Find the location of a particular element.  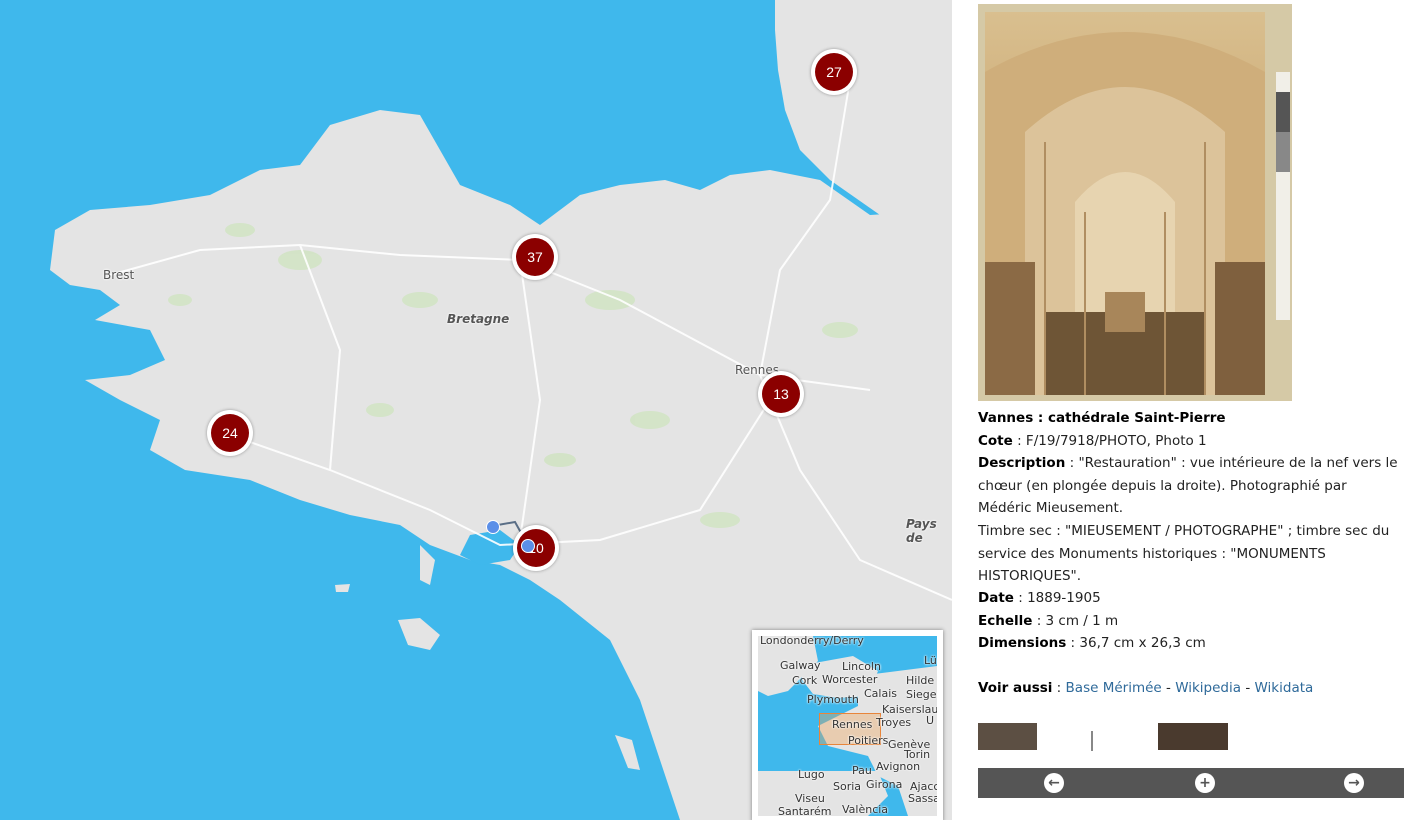

cathedral-nave-image is located at coordinates (1125, 203).